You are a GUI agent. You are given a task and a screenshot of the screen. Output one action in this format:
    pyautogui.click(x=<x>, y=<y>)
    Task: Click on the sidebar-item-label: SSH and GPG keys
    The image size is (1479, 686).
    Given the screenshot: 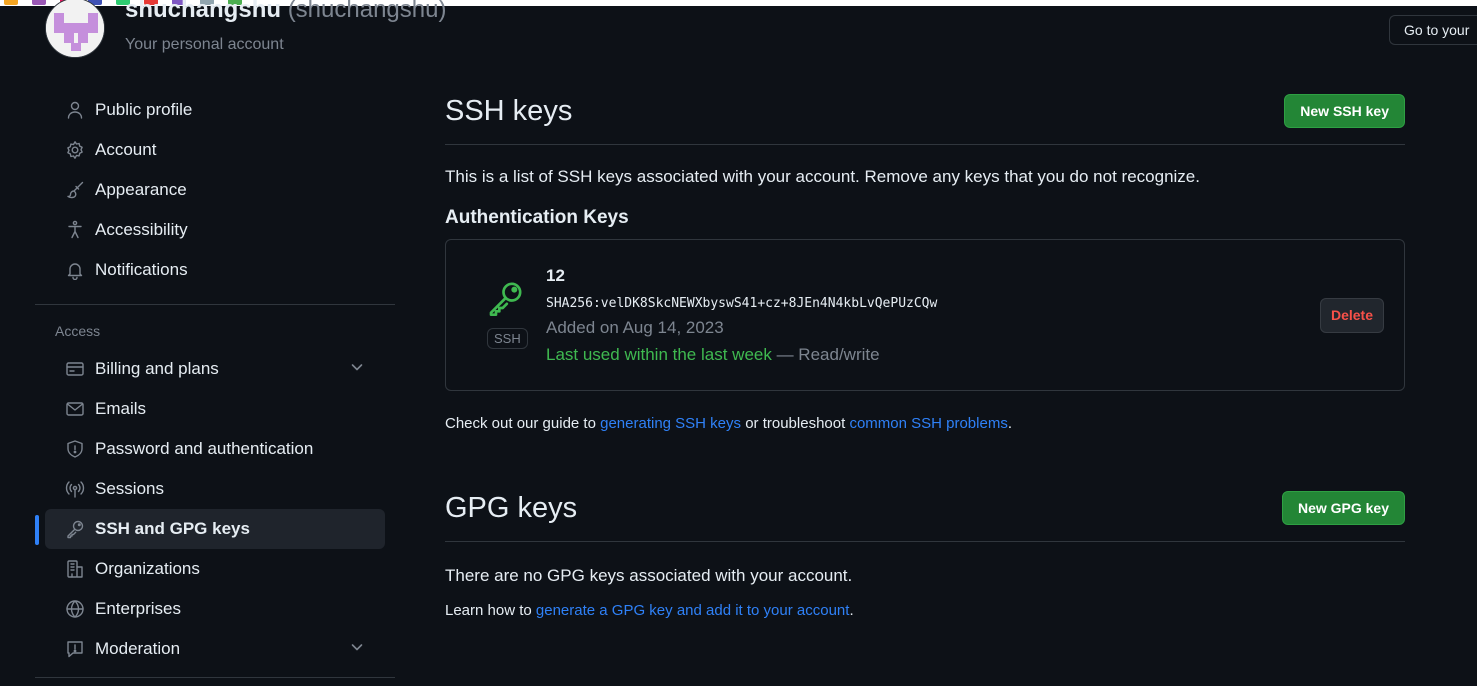 What is the action you would take?
    pyautogui.click(x=172, y=528)
    